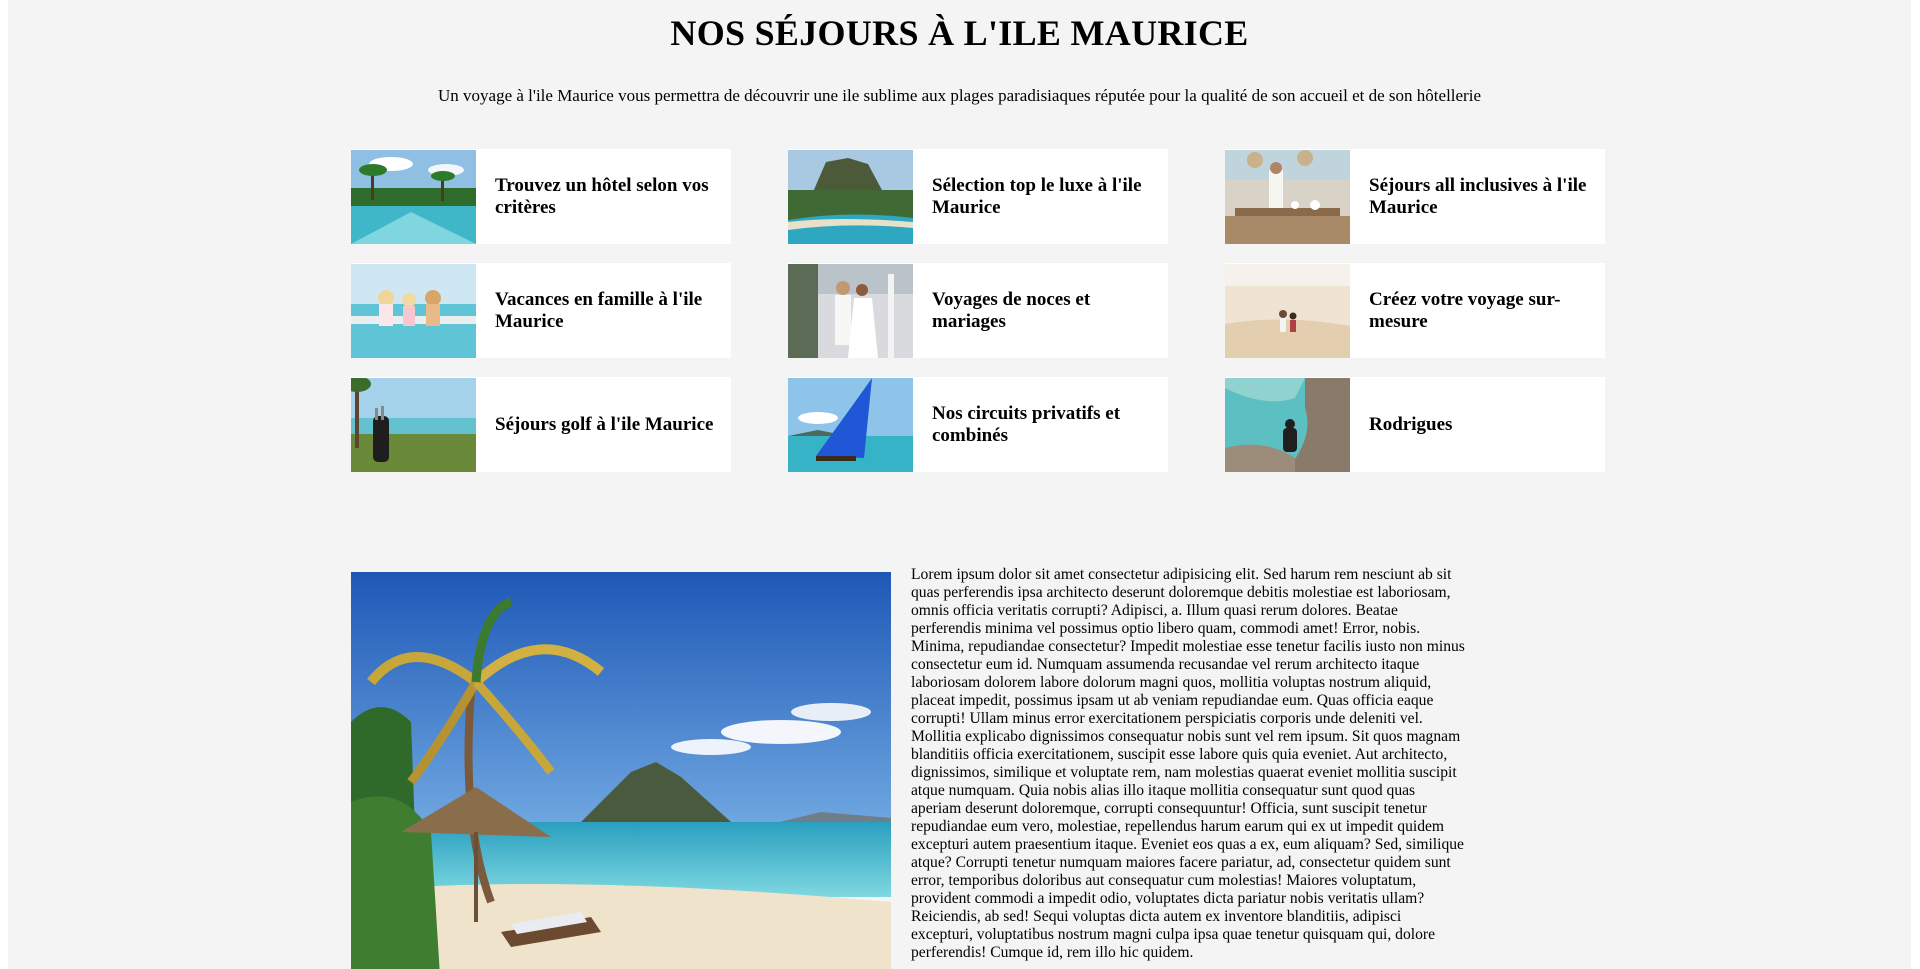 This screenshot has width=1920, height=969. Describe the element at coordinates (1411, 424) in the screenshot. I see `card-title: Rodrigues` at that location.